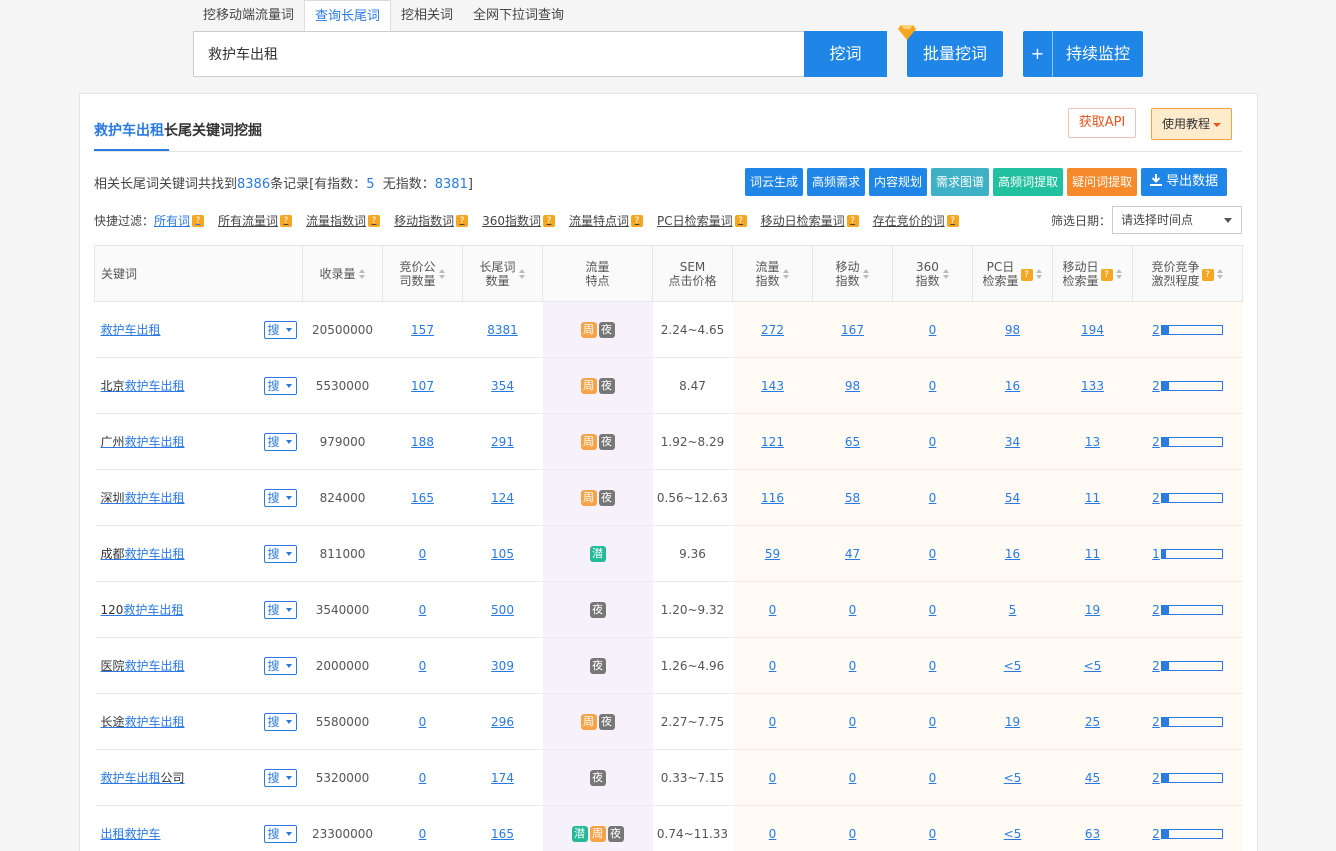  What do you see at coordinates (1093, 666) in the screenshot?
I see `mobile-daily-link: <5` at bounding box center [1093, 666].